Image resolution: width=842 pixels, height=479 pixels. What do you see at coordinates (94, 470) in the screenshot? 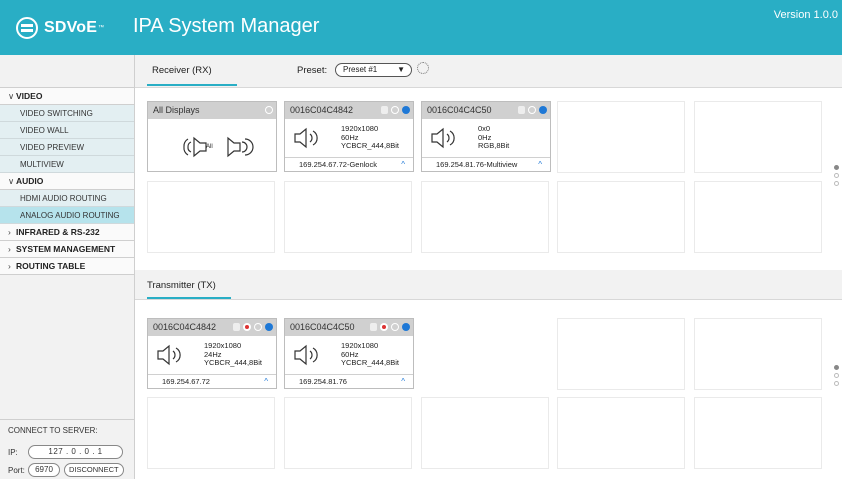
I see `disconnect-button: DISCONNECT` at bounding box center [94, 470].